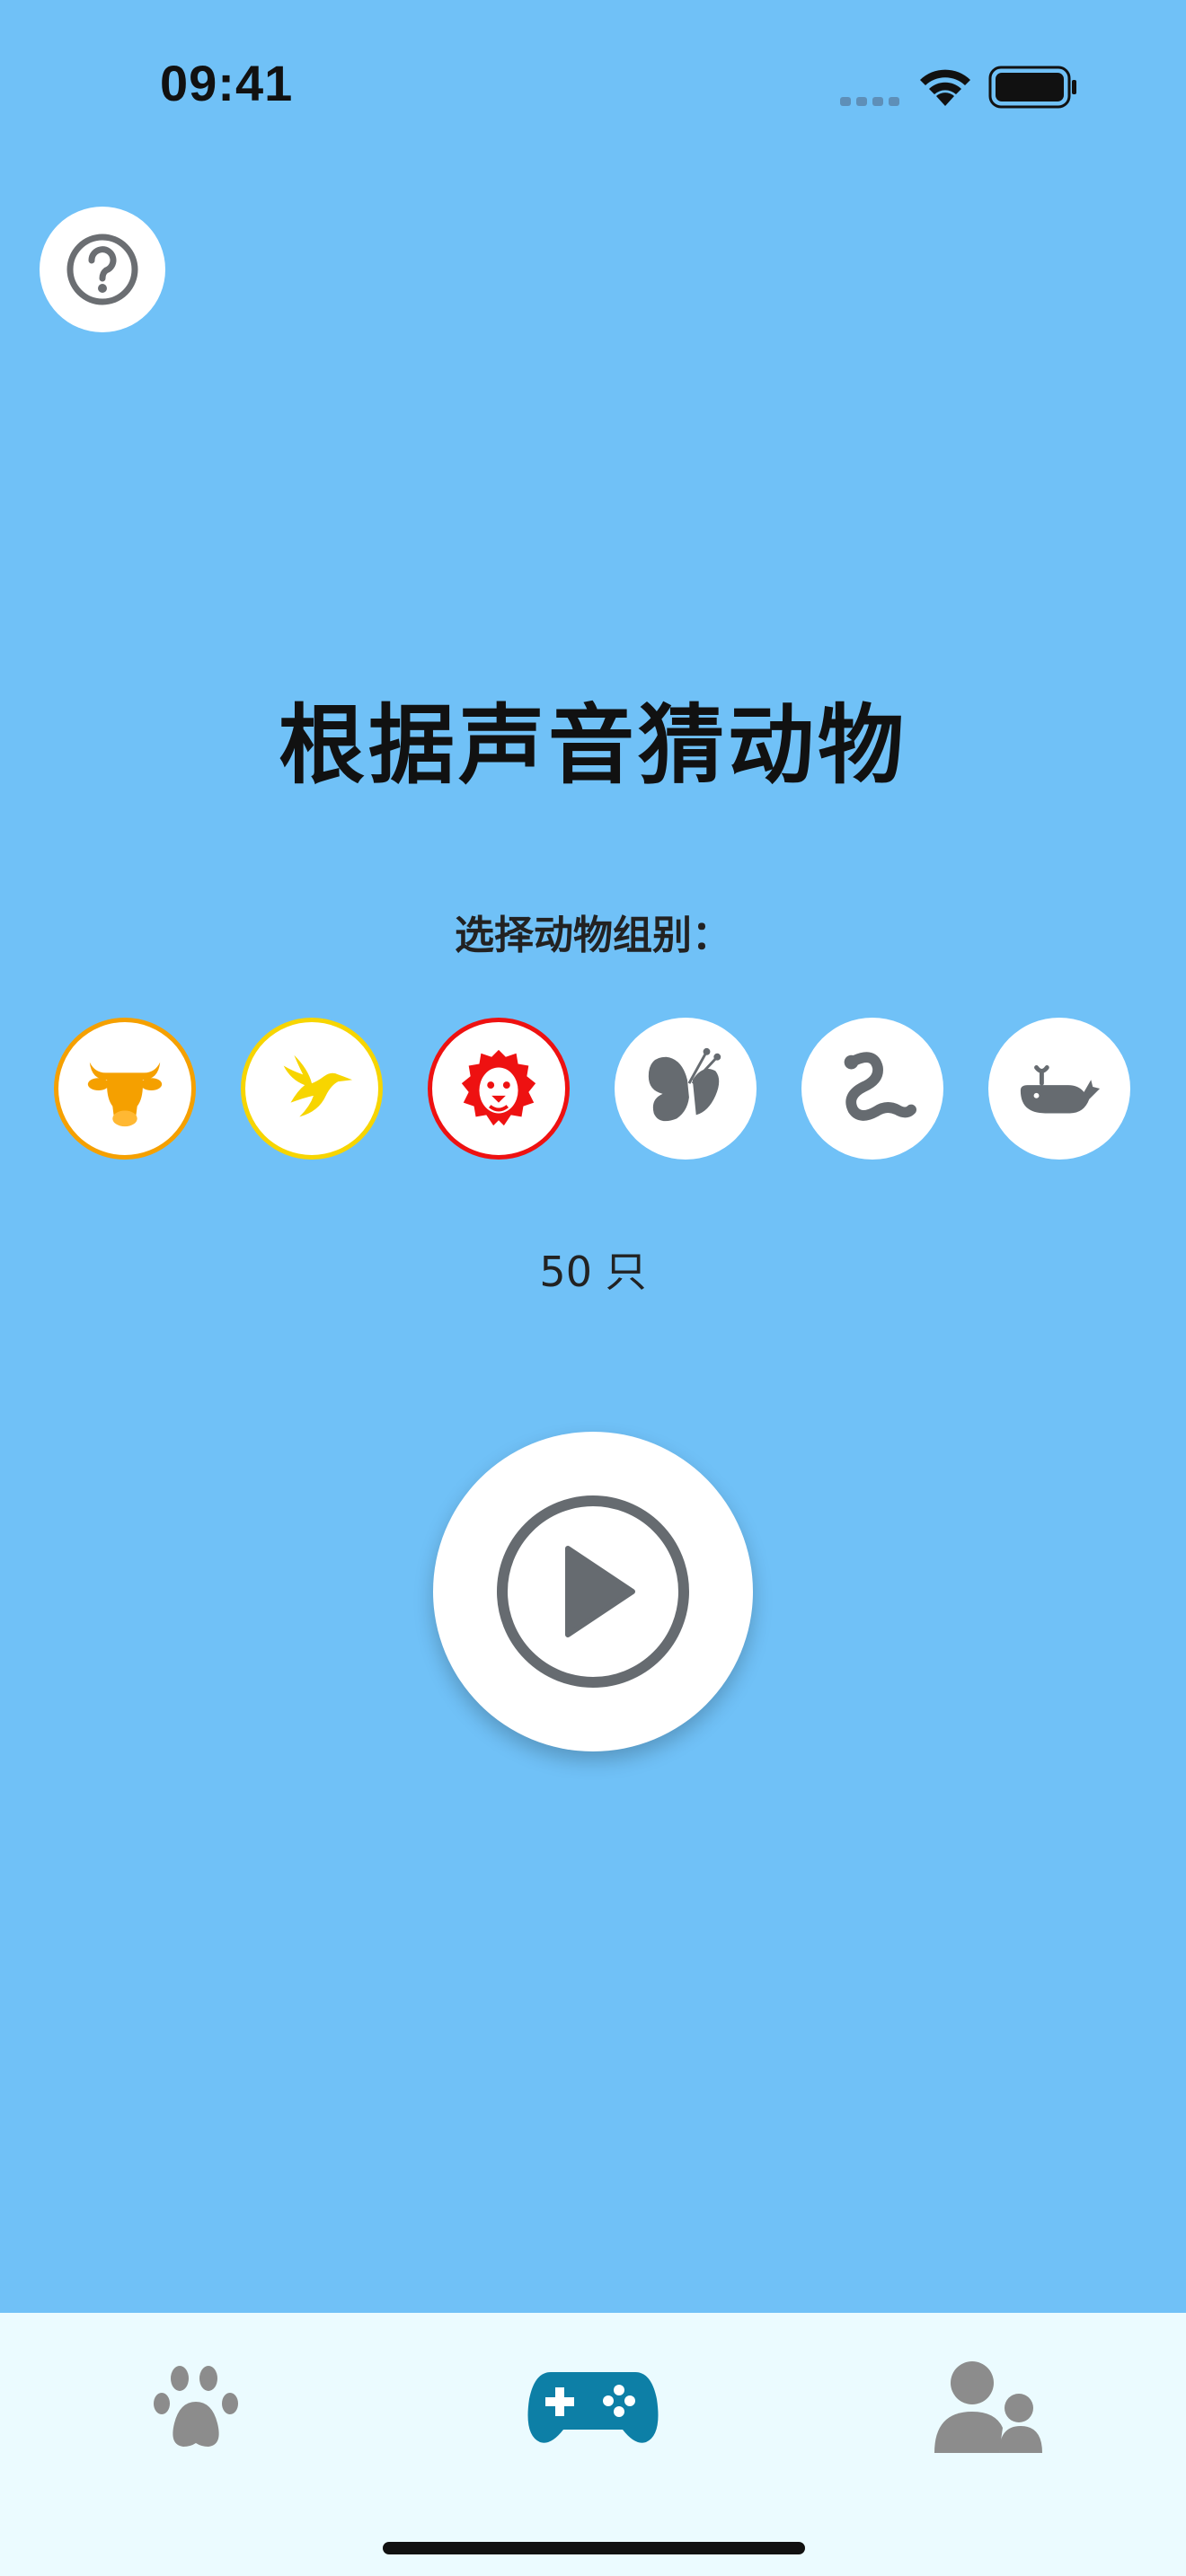 Image resolution: width=1186 pixels, height=2576 pixels. I want to click on tab-profile, so click(988, 2407).